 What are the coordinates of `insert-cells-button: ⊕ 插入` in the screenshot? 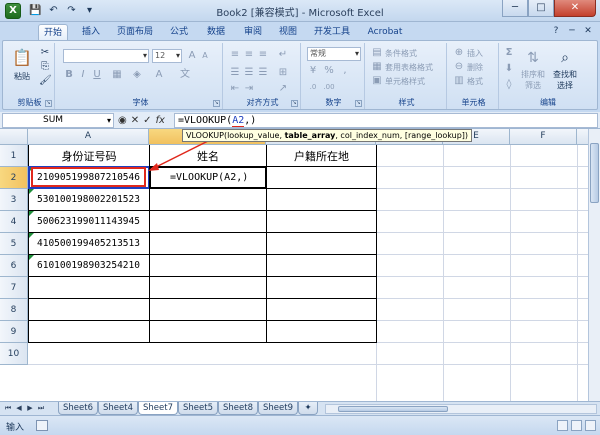 It's located at (468, 53).